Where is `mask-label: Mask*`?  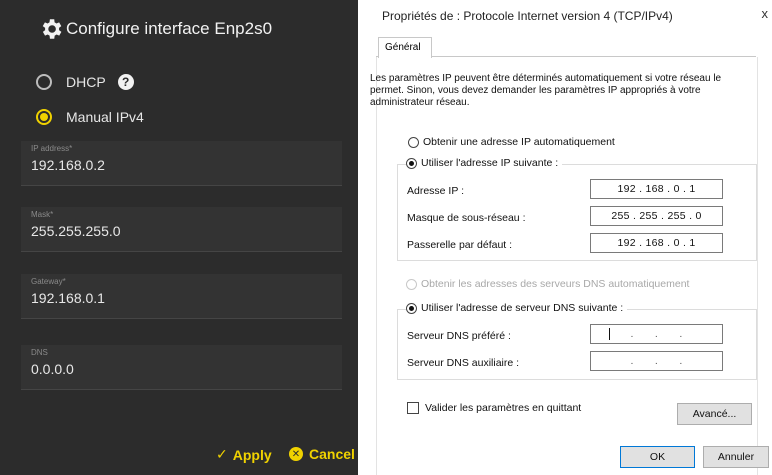
mask-label: Mask* is located at coordinates (42, 214).